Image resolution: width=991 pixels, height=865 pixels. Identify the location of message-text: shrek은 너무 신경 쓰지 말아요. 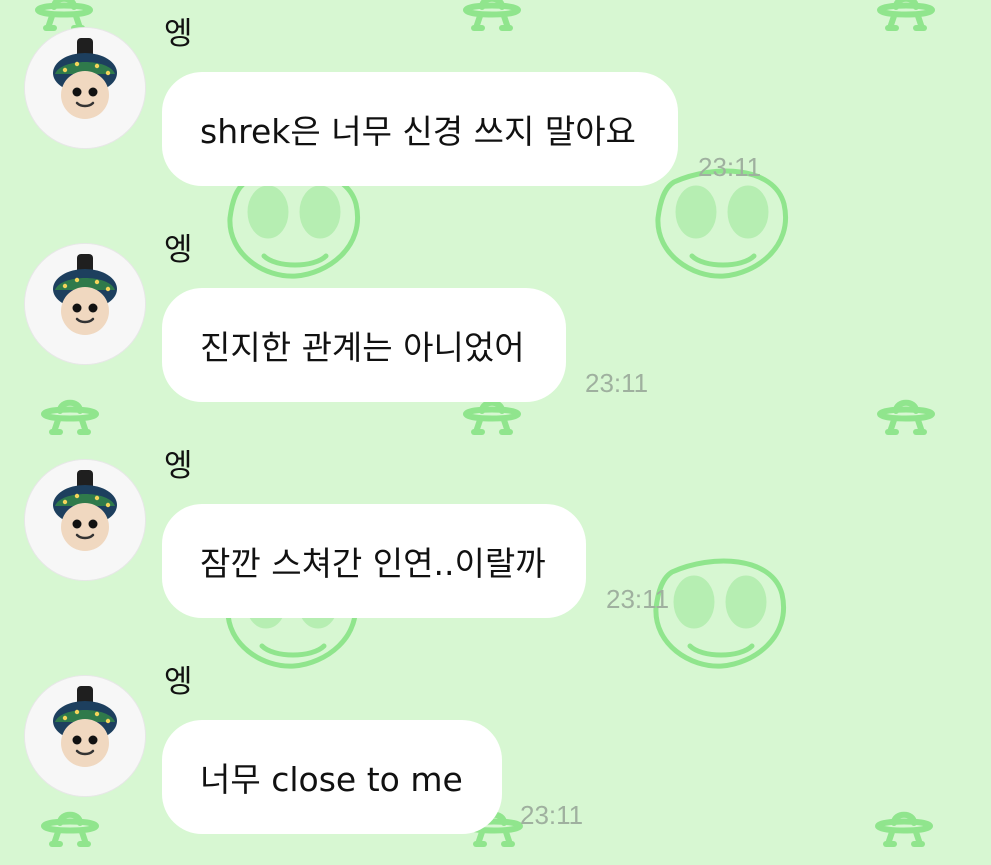
(418, 131).